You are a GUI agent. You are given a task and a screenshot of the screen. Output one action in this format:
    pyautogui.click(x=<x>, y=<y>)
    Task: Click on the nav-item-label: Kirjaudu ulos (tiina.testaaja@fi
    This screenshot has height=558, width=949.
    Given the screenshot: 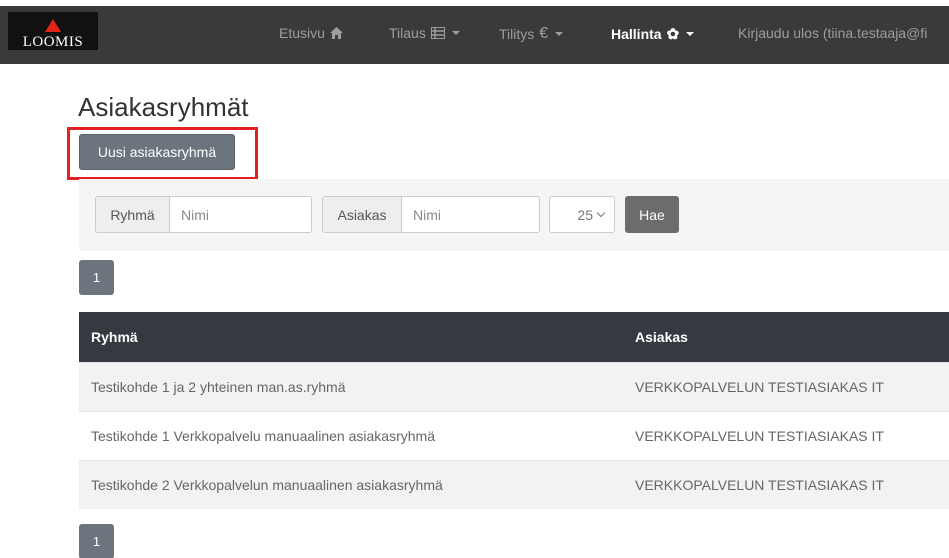 What is the action you would take?
    pyautogui.click(x=833, y=33)
    